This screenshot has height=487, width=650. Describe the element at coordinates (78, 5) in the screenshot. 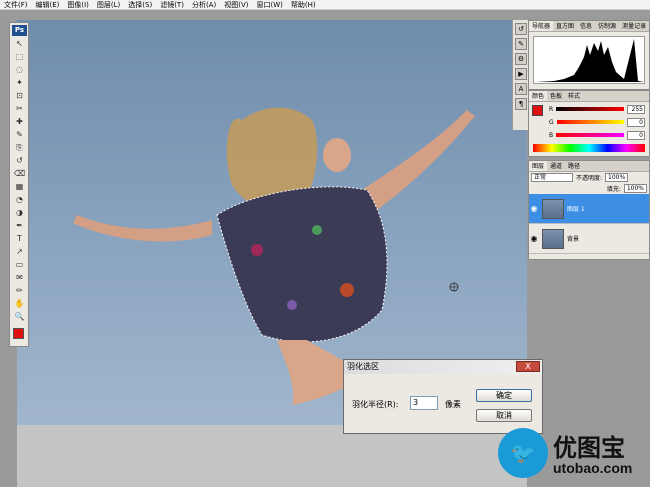

I see `menu-item-2: 图像(I)` at that location.